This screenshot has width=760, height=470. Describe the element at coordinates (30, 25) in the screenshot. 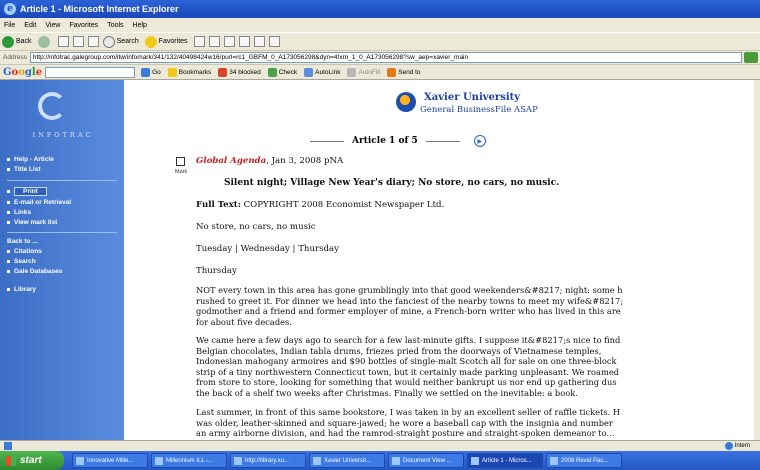

I see `menu-edit: Edit` at that location.